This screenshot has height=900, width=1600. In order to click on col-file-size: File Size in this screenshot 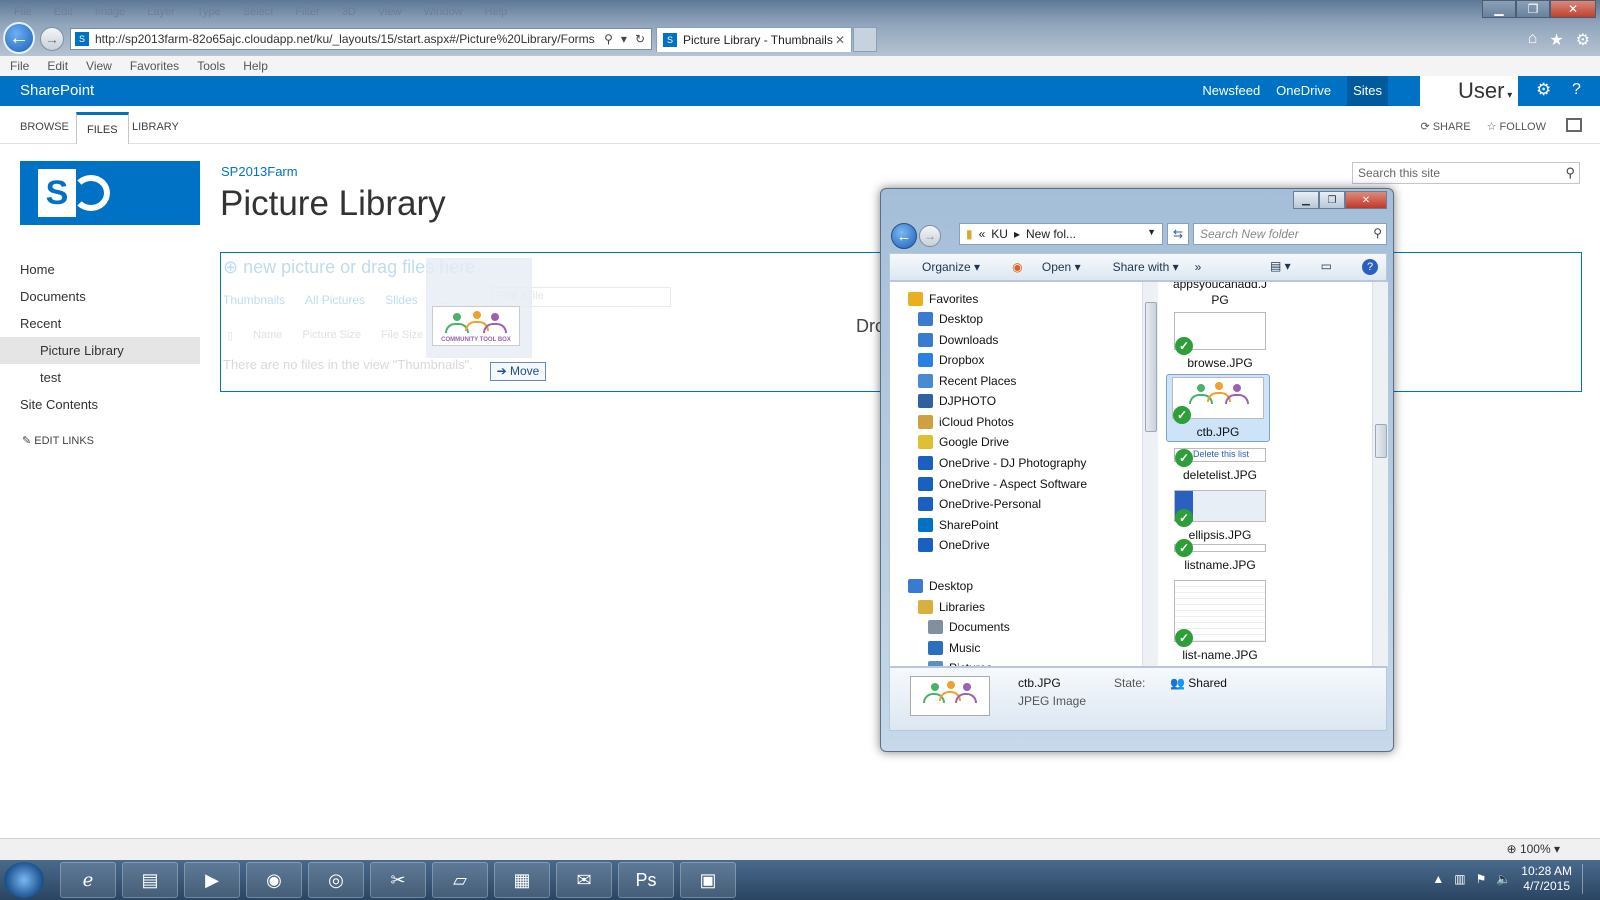, I will do `click(402, 335)`.